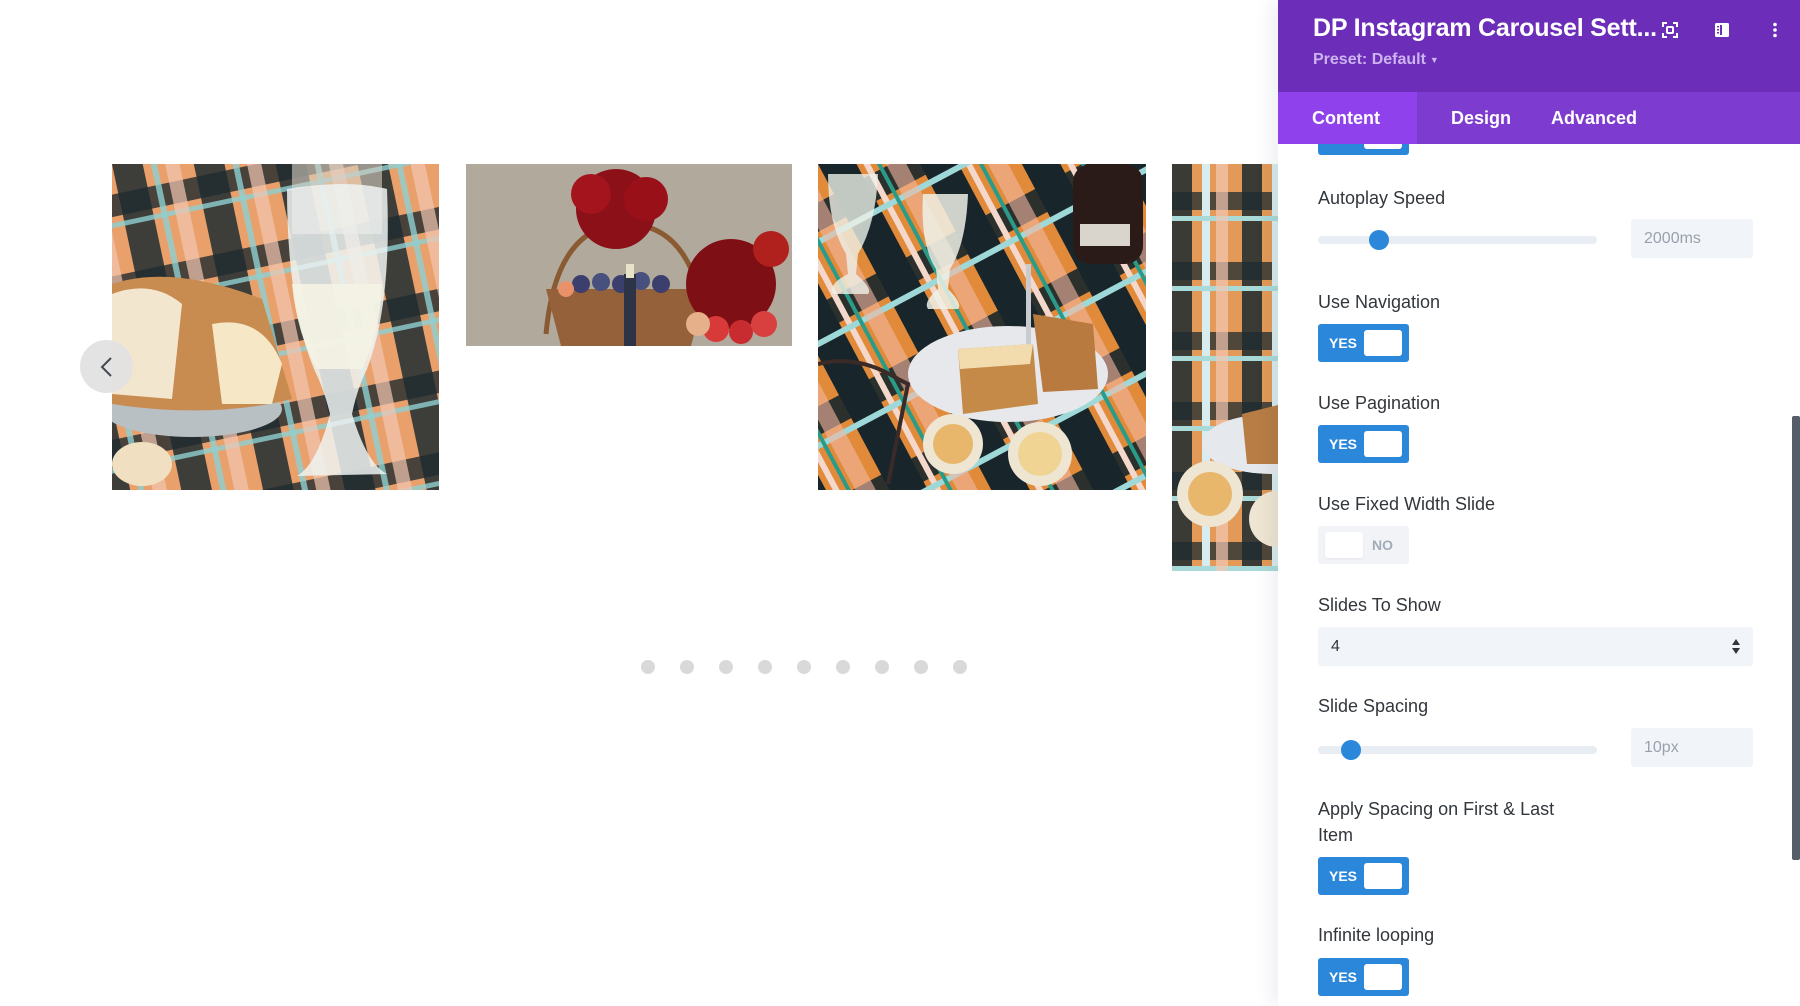 Image resolution: width=1800 pixels, height=1006 pixels. I want to click on slides-to-show-label: Slides To Show, so click(1379, 605).